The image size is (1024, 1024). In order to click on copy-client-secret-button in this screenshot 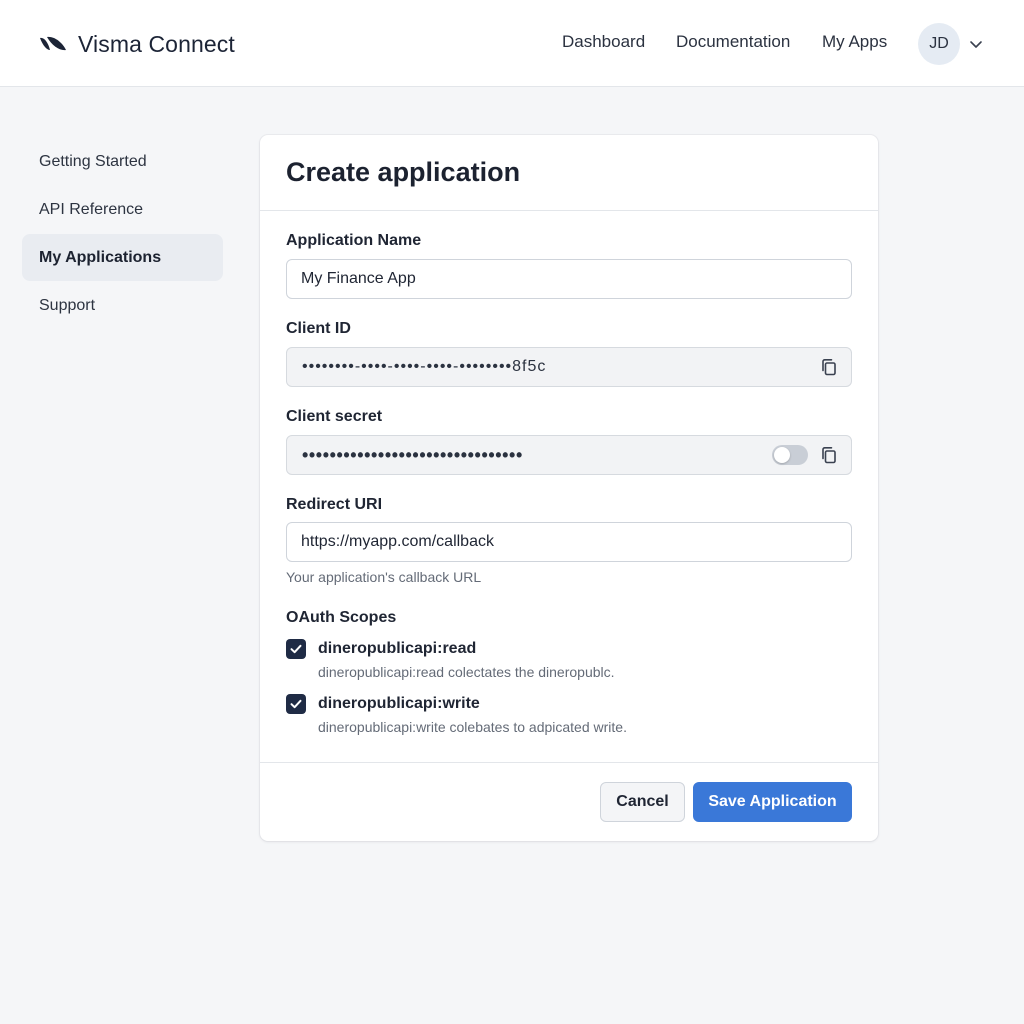, I will do `click(829, 455)`.